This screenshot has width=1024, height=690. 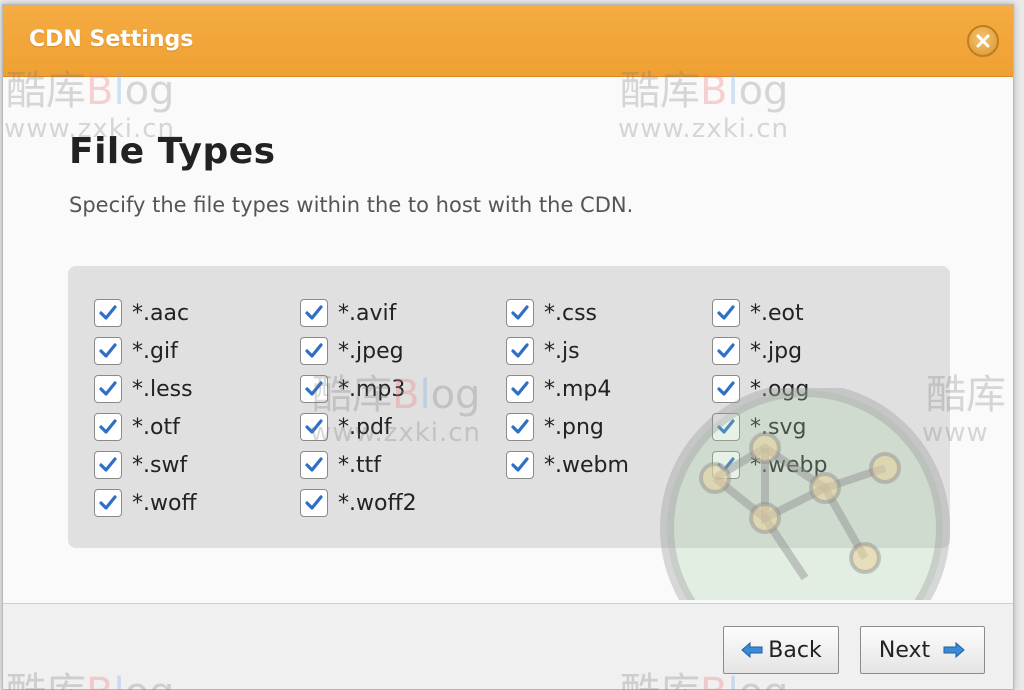 What do you see at coordinates (776, 351) in the screenshot?
I see `file-type-label: *.jpg` at bounding box center [776, 351].